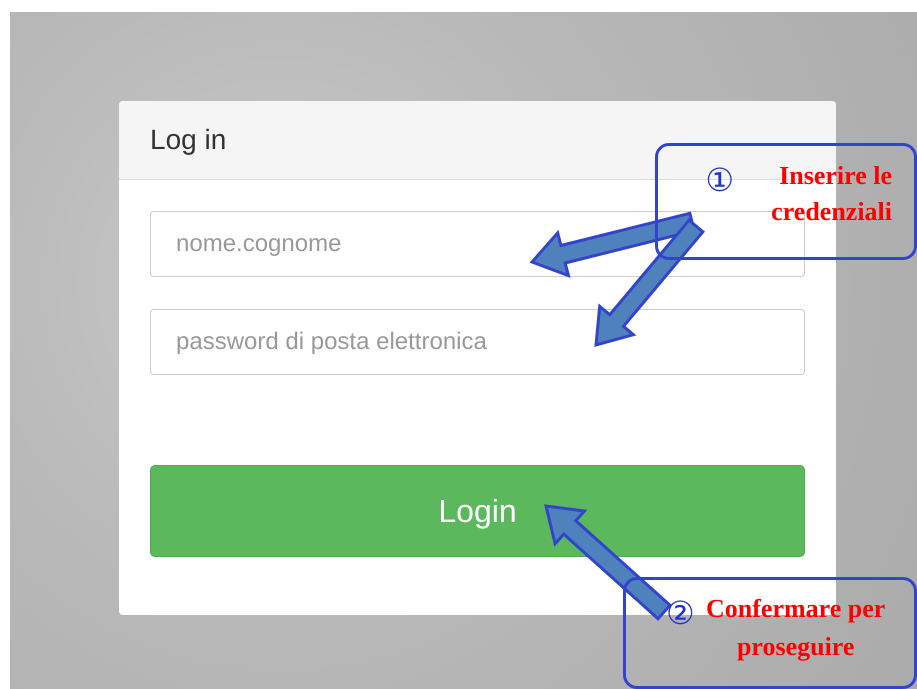  I want to click on step-number: ②, so click(680, 613).